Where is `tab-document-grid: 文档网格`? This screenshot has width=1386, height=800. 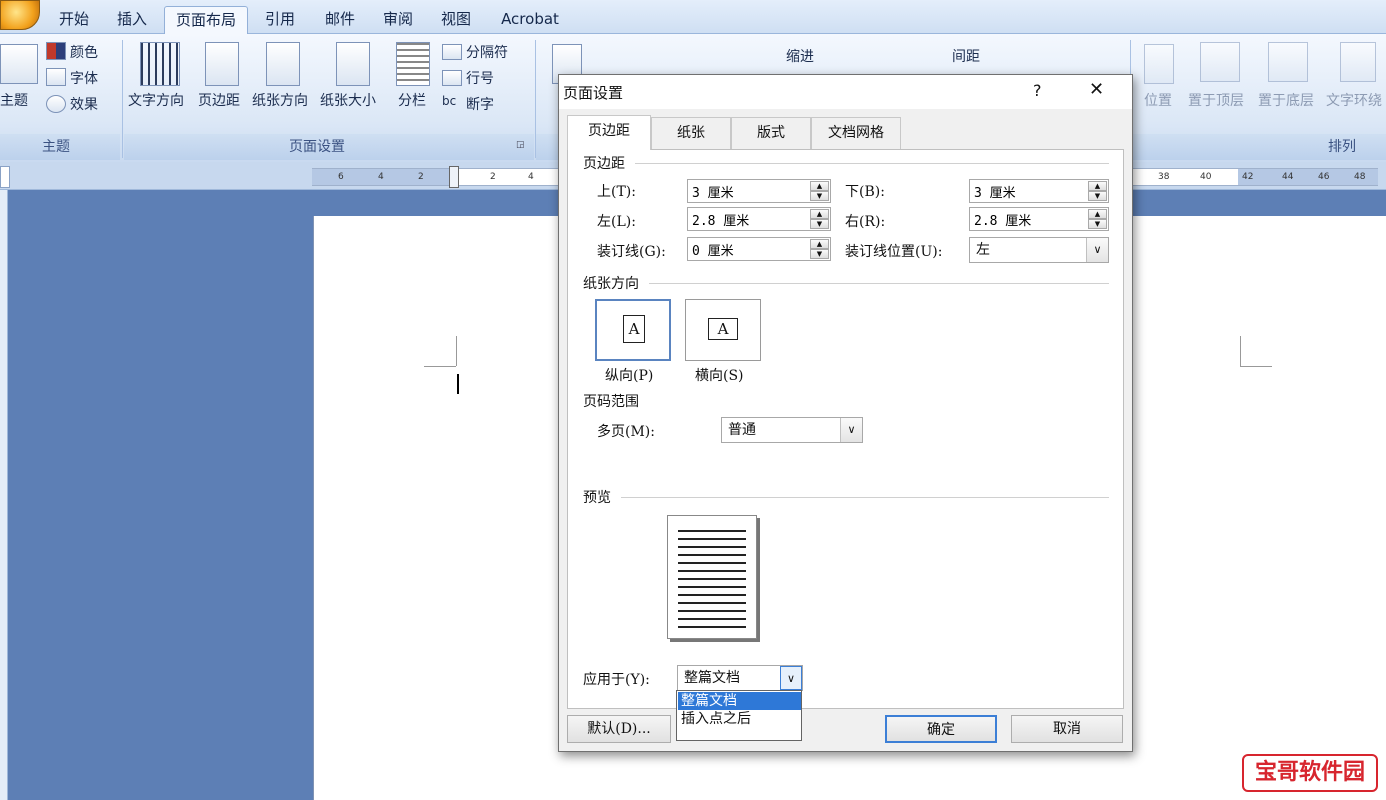 tab-document-grid: 文档网格 is located at coordinates (856, 133).